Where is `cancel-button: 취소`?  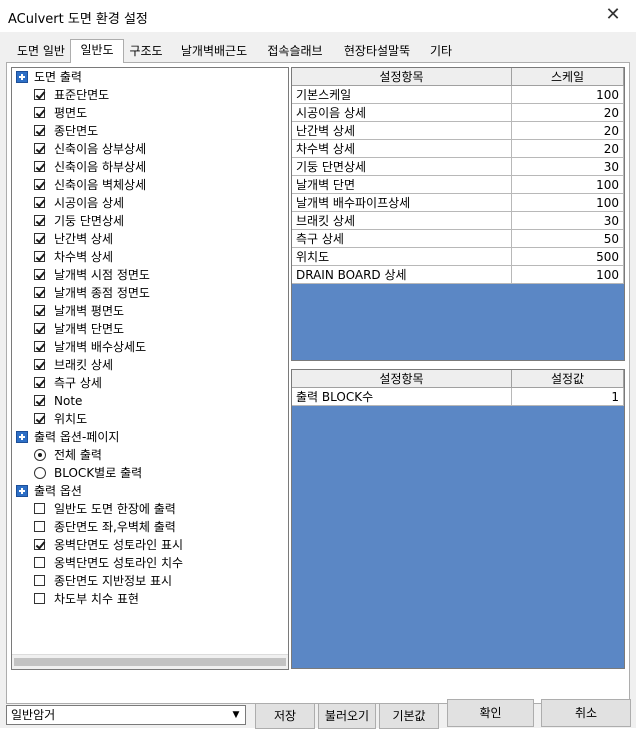
cancel-button: 취소 is located at coordinates (586, 713).